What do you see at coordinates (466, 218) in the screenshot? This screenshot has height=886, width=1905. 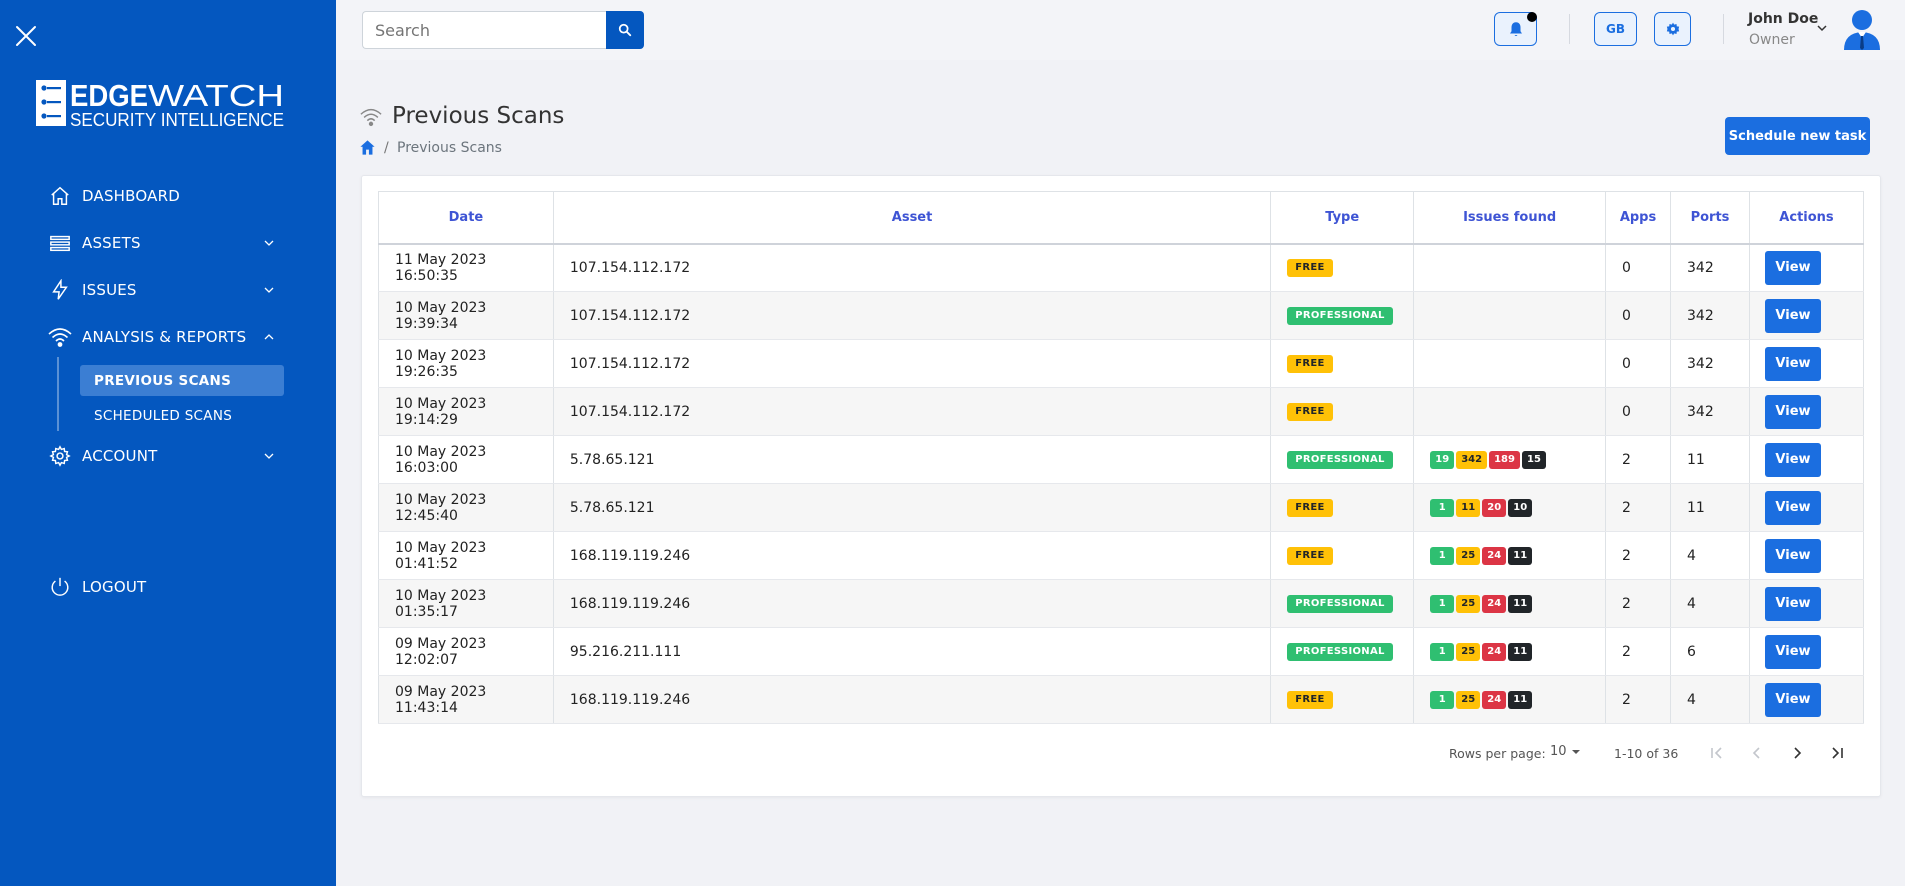 I see `column-header-date: Date` at bounding box center [466, 218].